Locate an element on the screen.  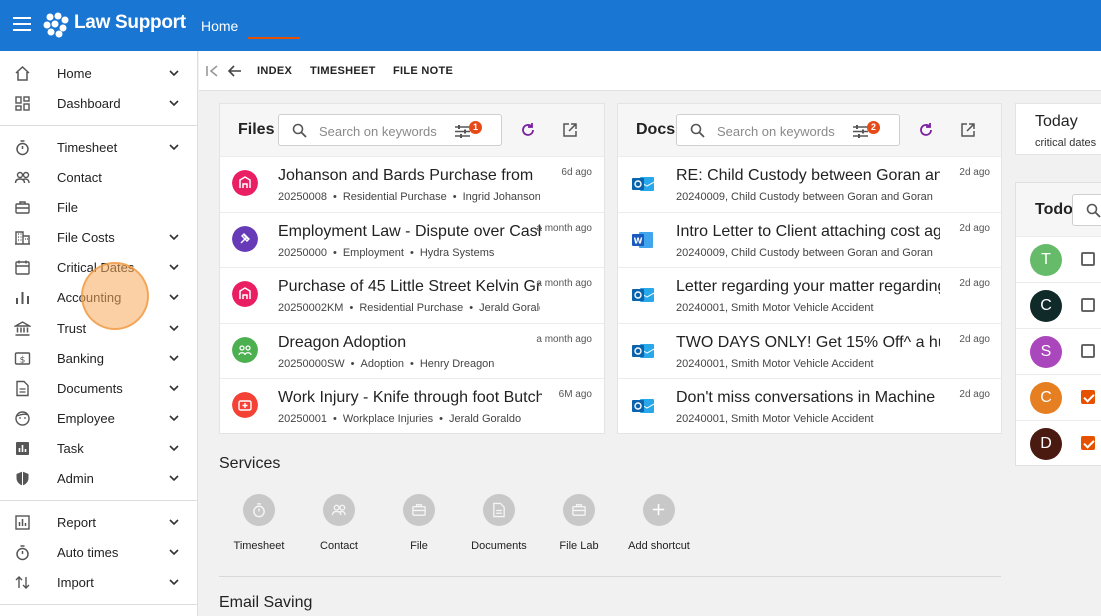
file-meta: 20250000 • Employment • Hydra Systems is located at coordinates (409, 253).